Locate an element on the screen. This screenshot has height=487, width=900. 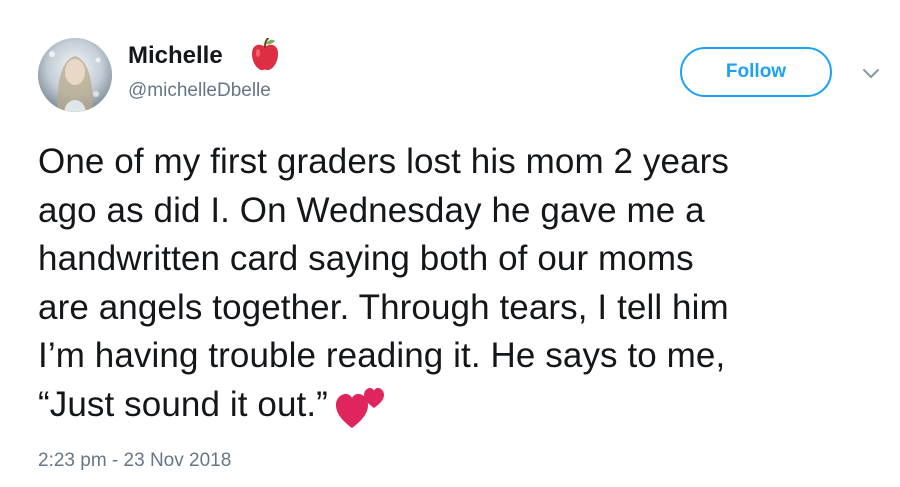
follow-button: Follow is located at coordinates (756, 72).